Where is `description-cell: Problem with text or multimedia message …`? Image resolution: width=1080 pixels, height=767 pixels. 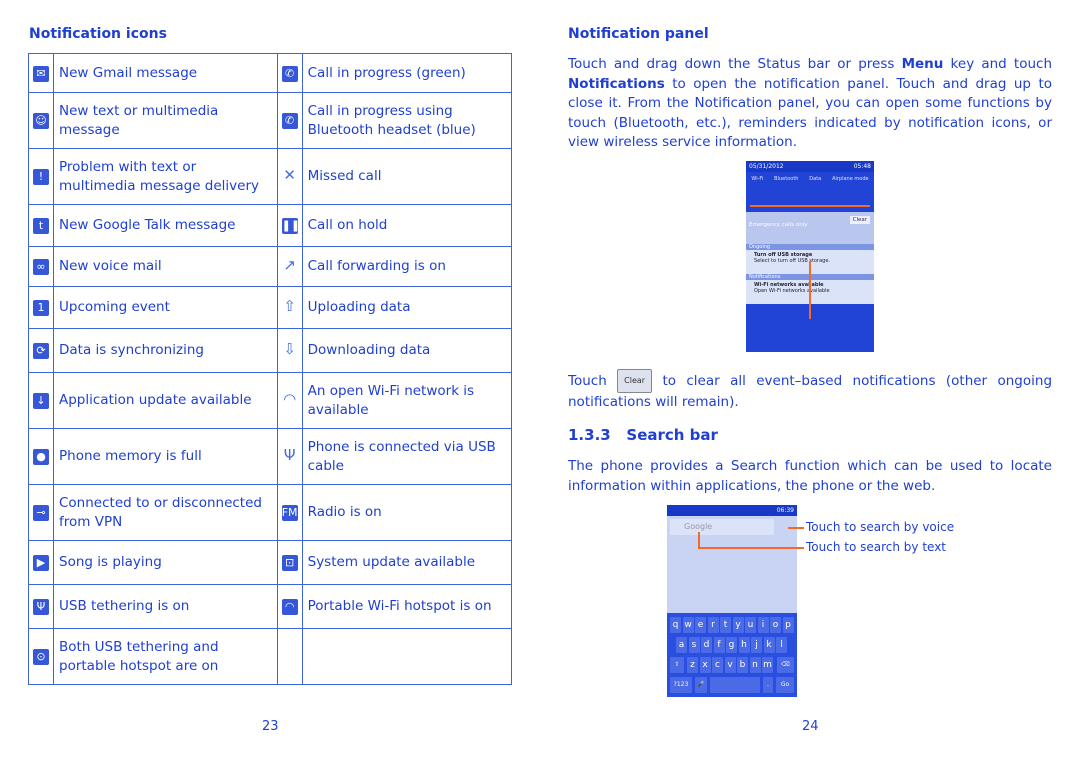
description-cell: Problem with text or multimedia message … is located at coordinates (165, 176).